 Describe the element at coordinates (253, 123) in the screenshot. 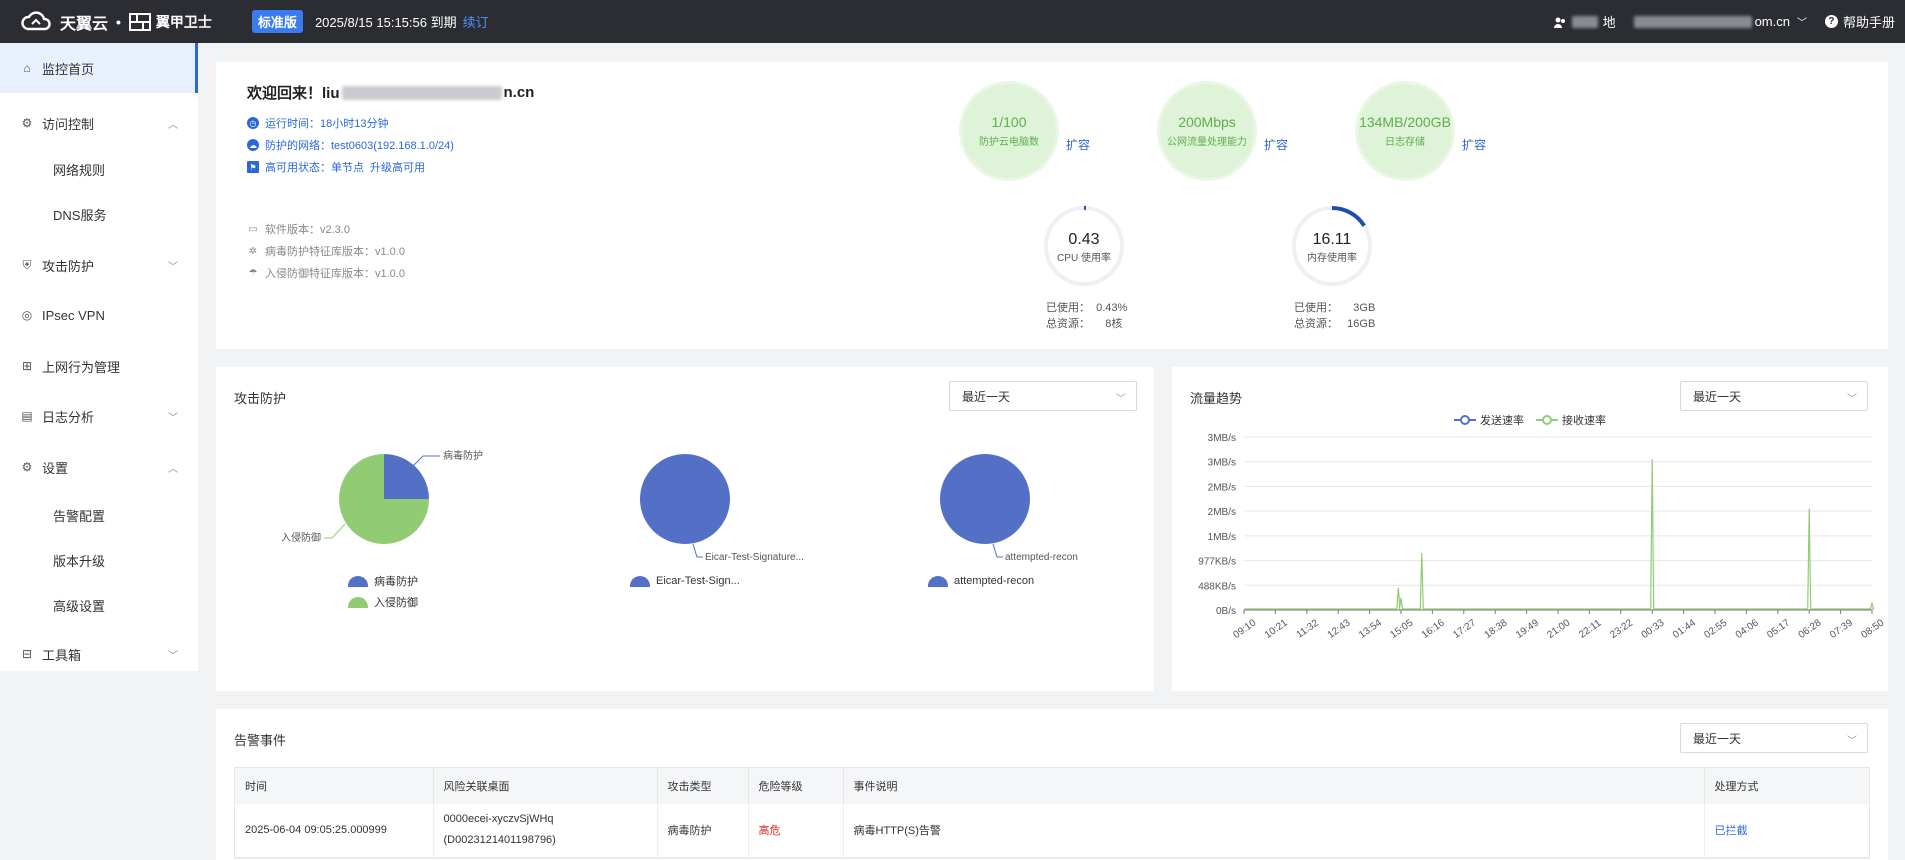

I see `clock-icon: ◷` at that location.